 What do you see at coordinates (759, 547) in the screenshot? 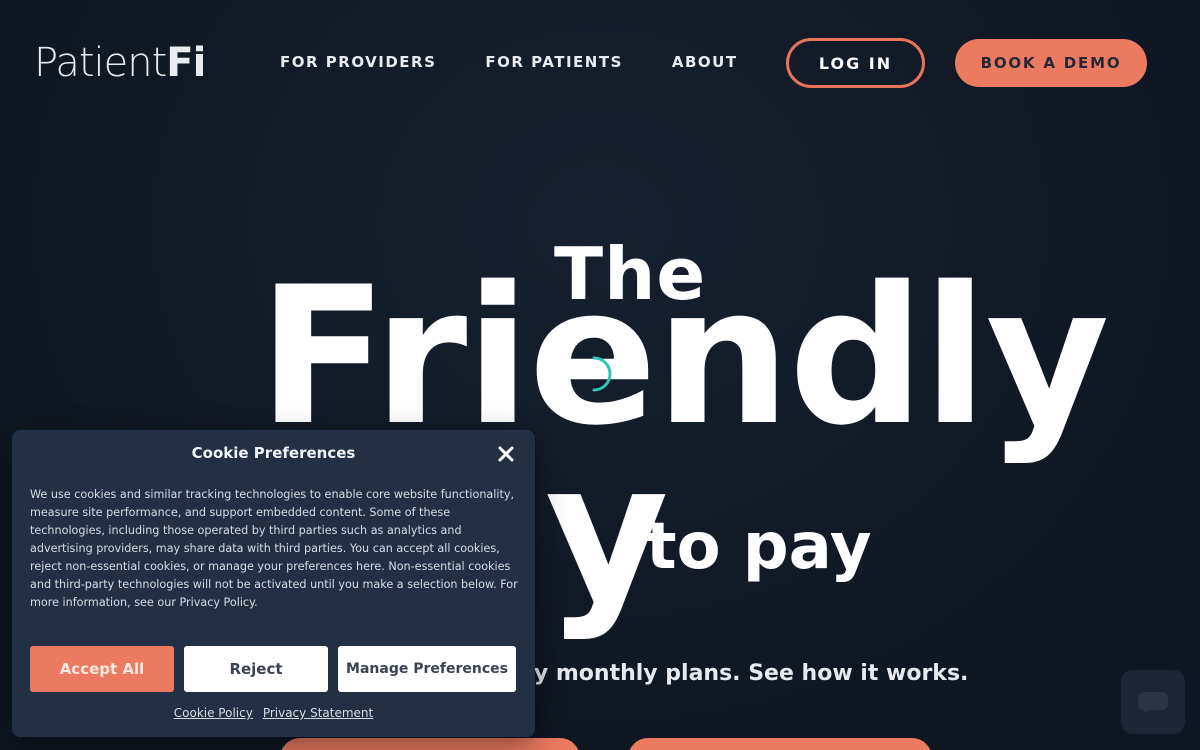
I see `hero-line-to-pay: to pay` at bounding box center [759, 547].